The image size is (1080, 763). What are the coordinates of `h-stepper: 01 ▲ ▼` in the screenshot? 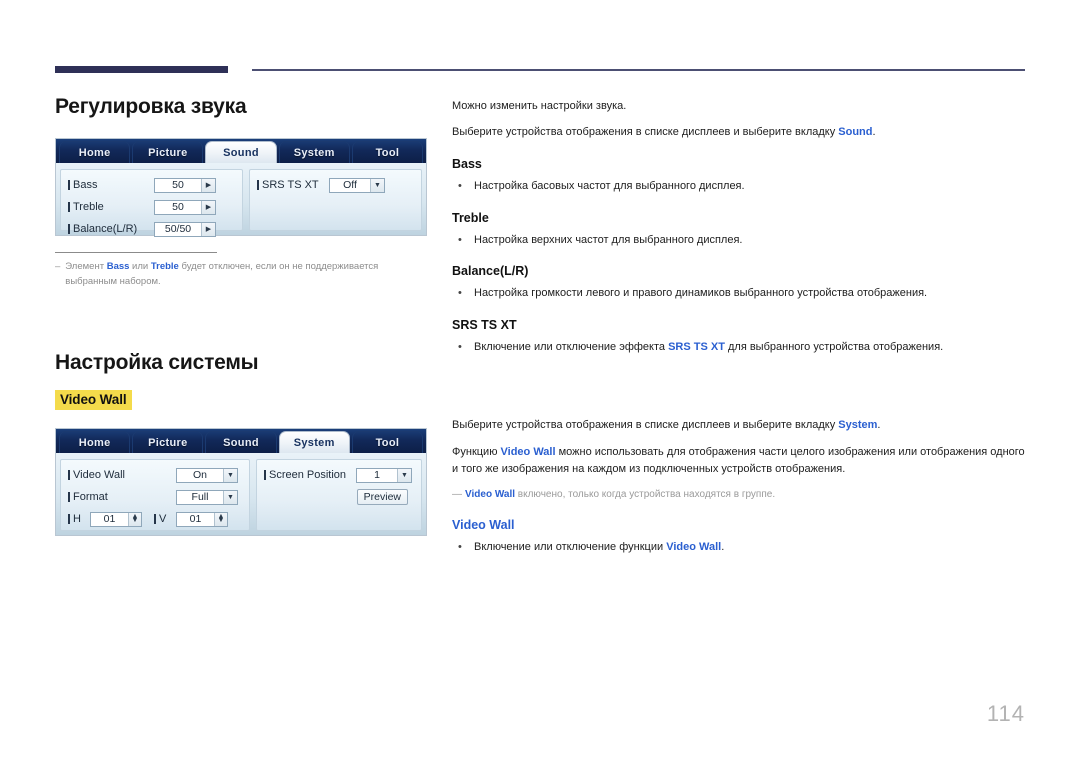 It's located at (116, 519).